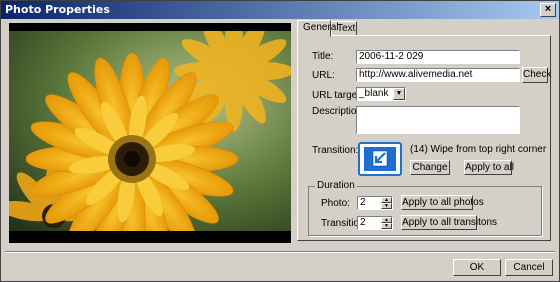 The width and height of the screenshot is (560, 282). I want to click on check-button: Check, so click(536, 75).